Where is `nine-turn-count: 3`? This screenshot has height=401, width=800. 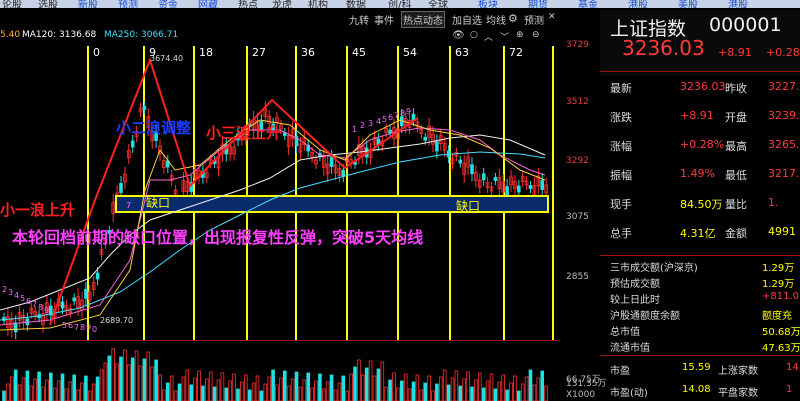
nine-turn-count: 3 is located at coordinates (370, 123).